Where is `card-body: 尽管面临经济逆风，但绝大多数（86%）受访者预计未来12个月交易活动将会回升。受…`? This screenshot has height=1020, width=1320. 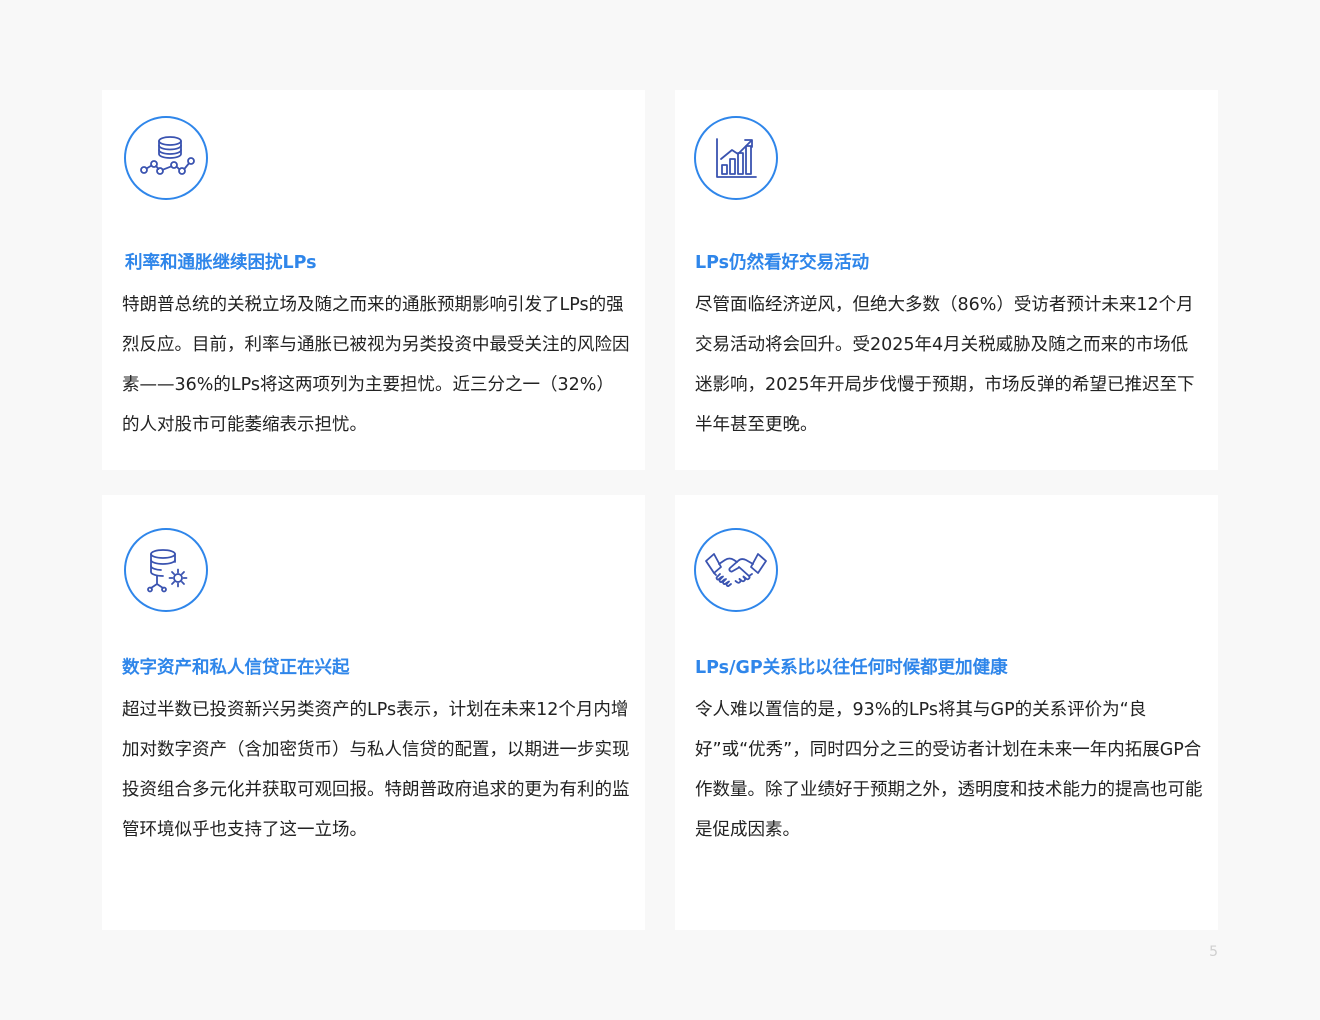 card-body: 尽管面临经济逆风，但绝大多数（86%）受访者预计未来12个月交易活动将会回升。受… is located at coordinates (945, 365).